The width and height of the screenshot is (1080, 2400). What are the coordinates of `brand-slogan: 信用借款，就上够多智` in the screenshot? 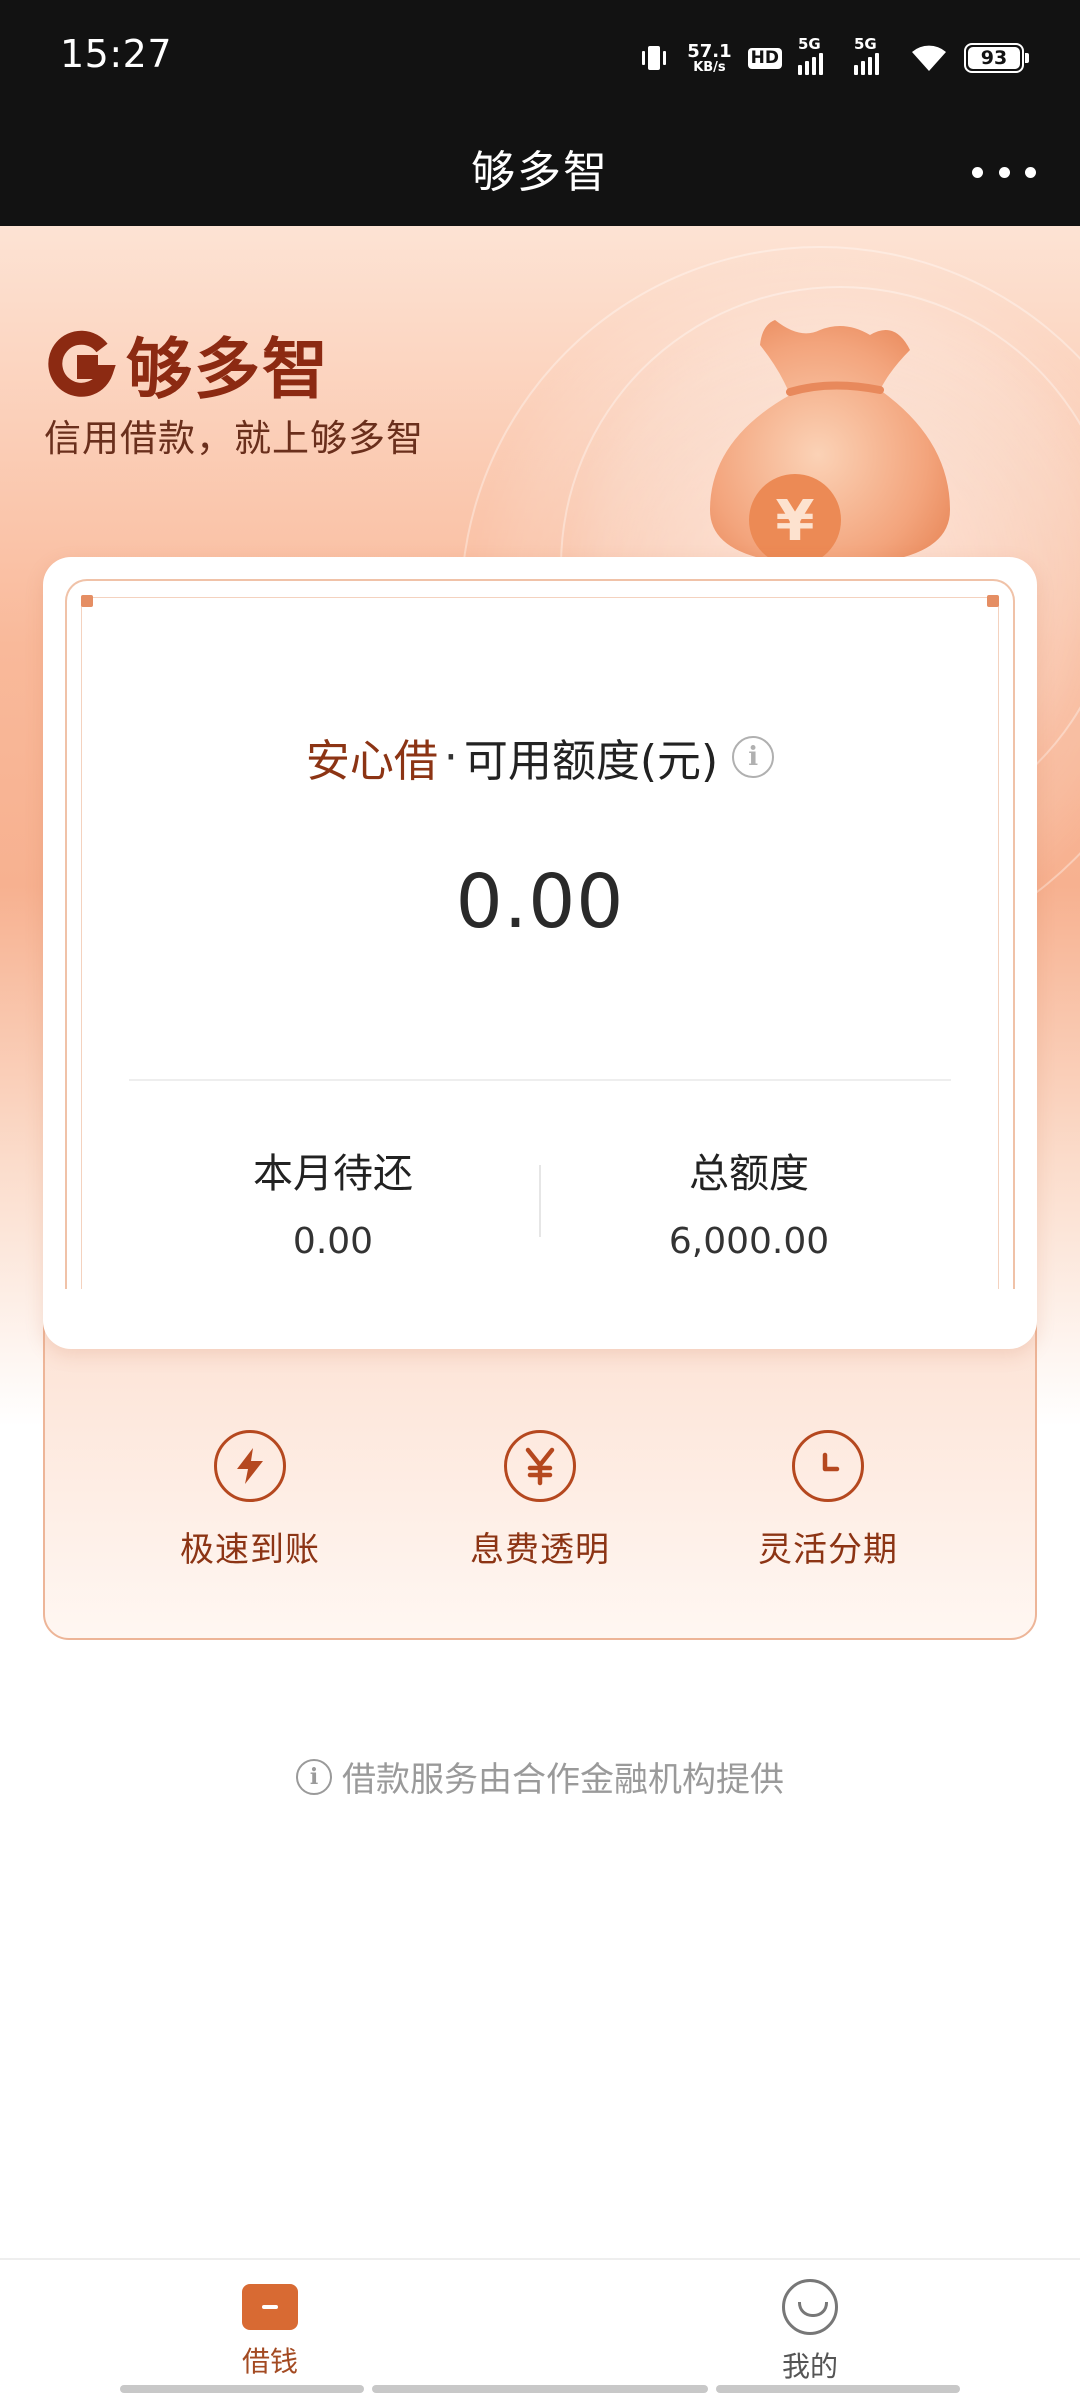 It's located at (234, 438).